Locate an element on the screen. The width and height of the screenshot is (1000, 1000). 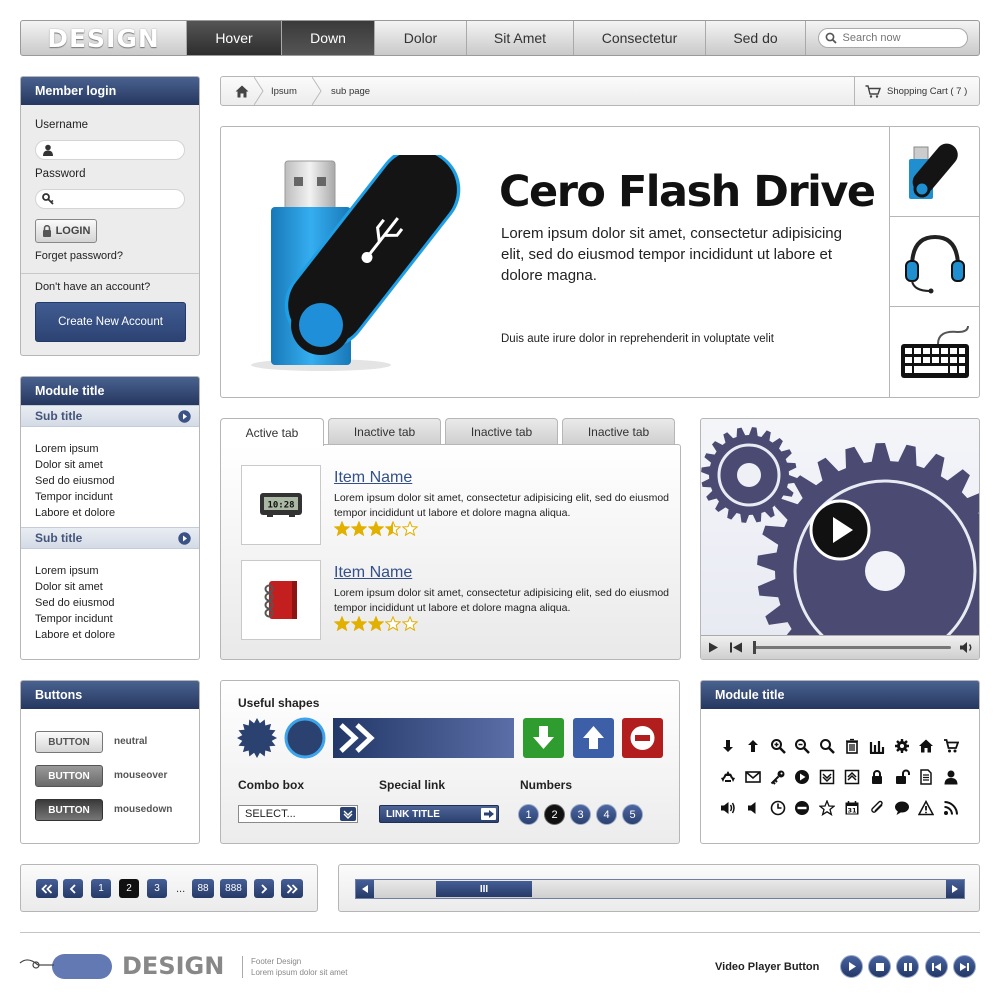
product-name-2: Item Name is located at coordinates (373, 573).